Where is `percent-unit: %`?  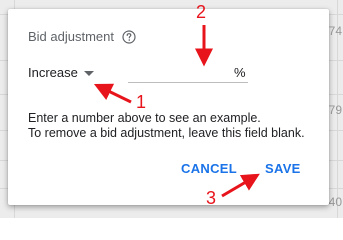 percent-unit: % is located at coordinates (240, 72).